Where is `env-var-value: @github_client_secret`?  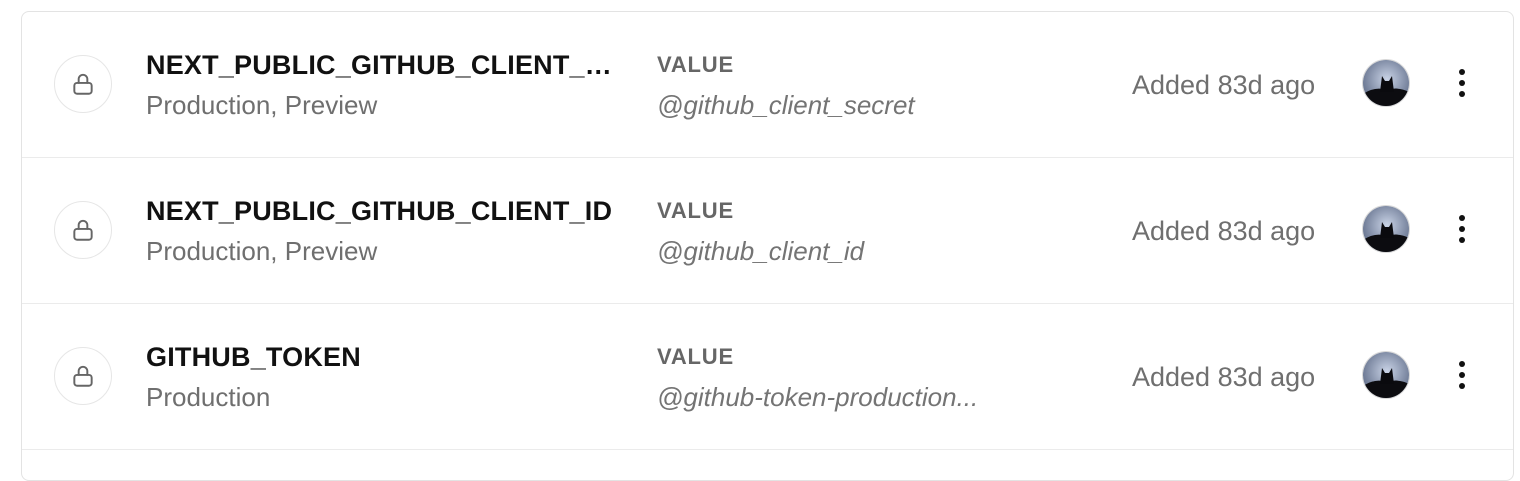
env-var-value: @github_client_secret is located at coordinates (847, 105).